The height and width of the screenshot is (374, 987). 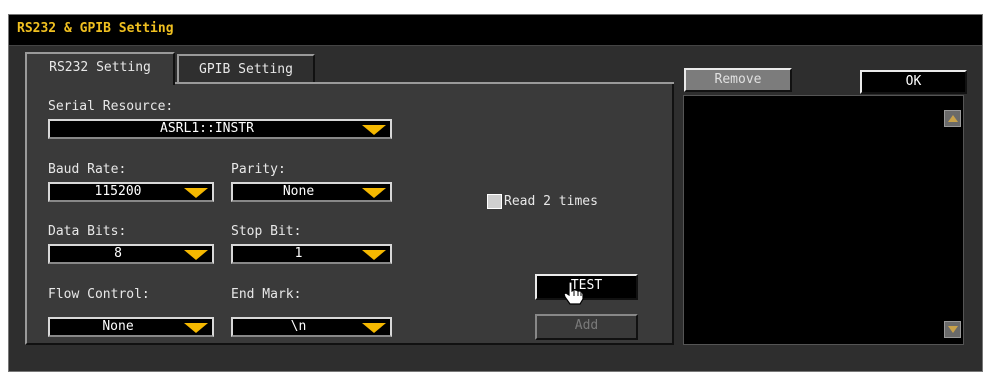 I want to click on stop-bit-value: 1, so click(x=298, y=253).